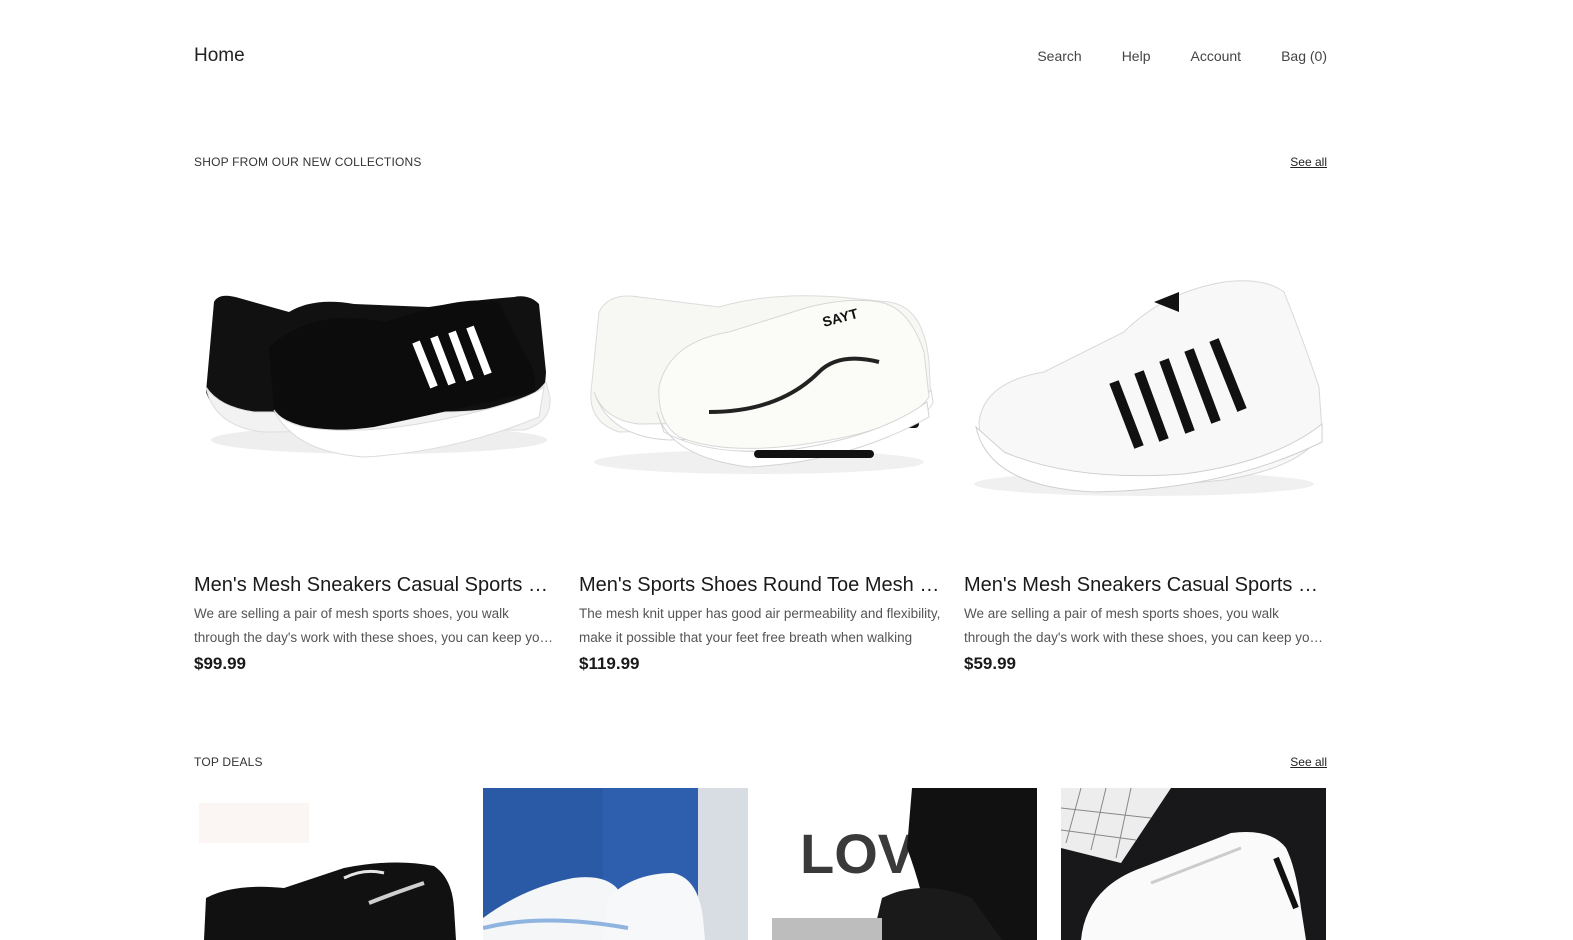 The image size is (1573, 940). I want to click on collections-title: SHOP FROM OUR NEW COLLECTIONS, so click(308, 162).